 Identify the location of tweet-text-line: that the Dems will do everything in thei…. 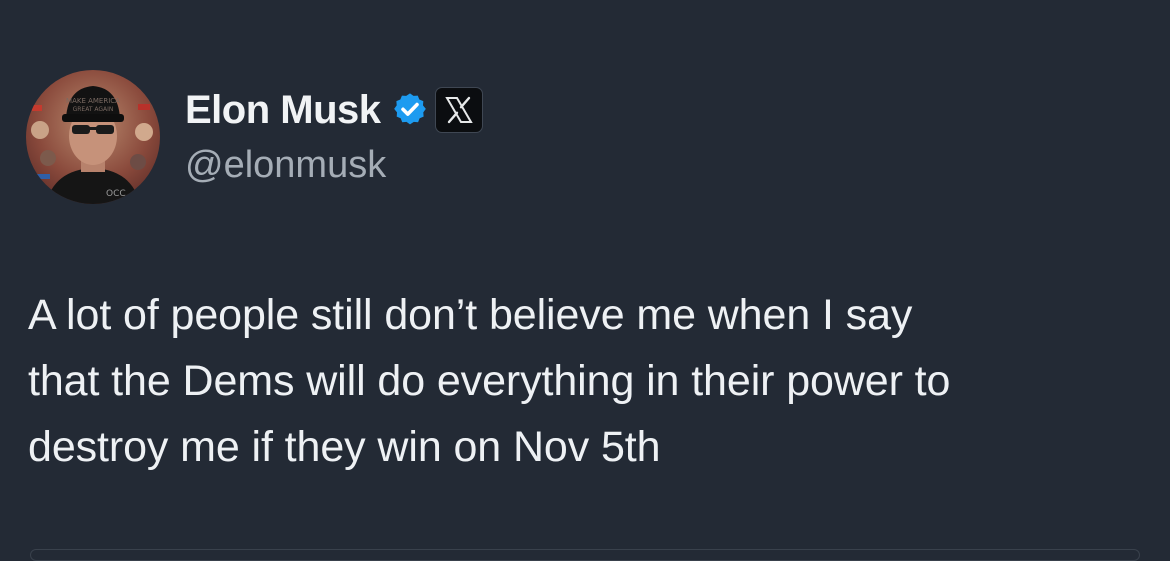
(489, 381).